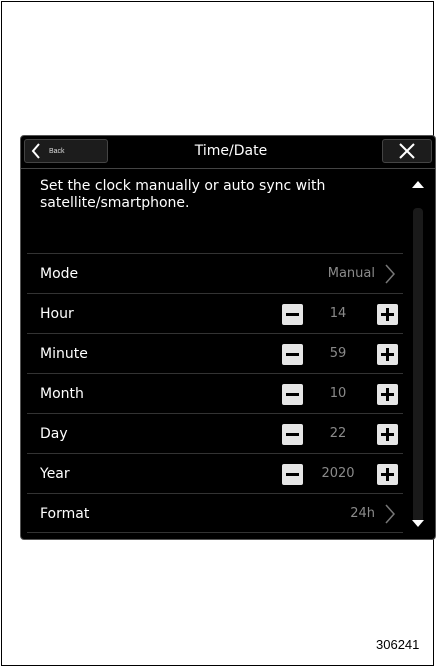  I want to click on row-year: Year 2020, so click(215, 473).